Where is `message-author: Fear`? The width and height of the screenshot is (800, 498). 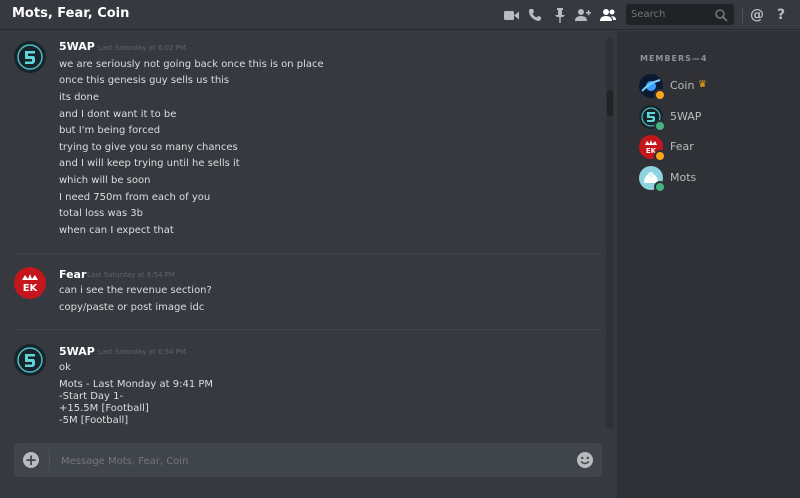 message-author: Fear is located at coordinates (72, 274).